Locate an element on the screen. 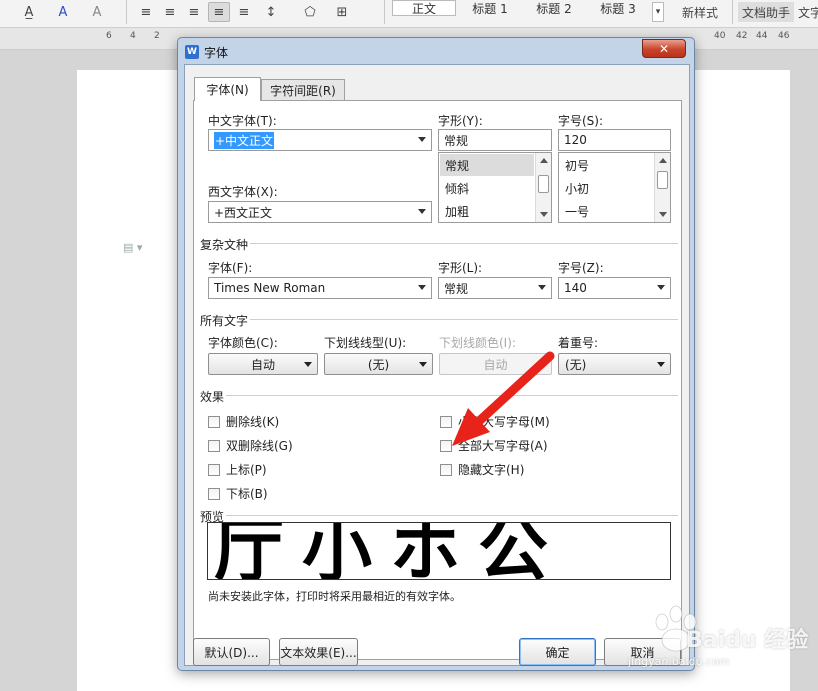 The width and height of the screenshot is (818, 691). tab-char-spacing: 字符间距(R) is located at coordinates (303, 90).